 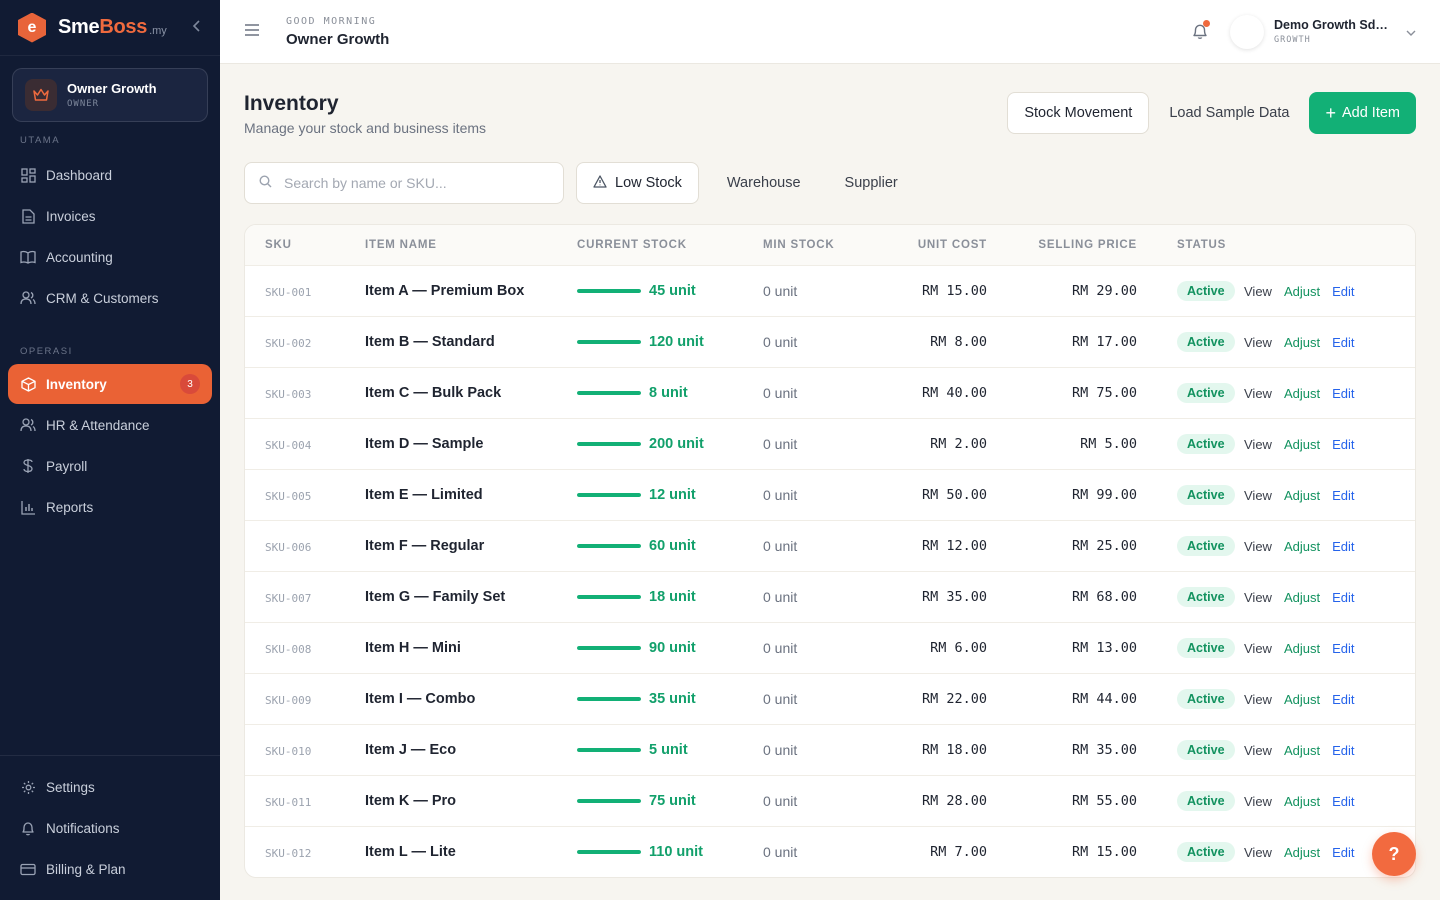 I want to click on stock-cell: 200 unit, so click(x=670, y=443).